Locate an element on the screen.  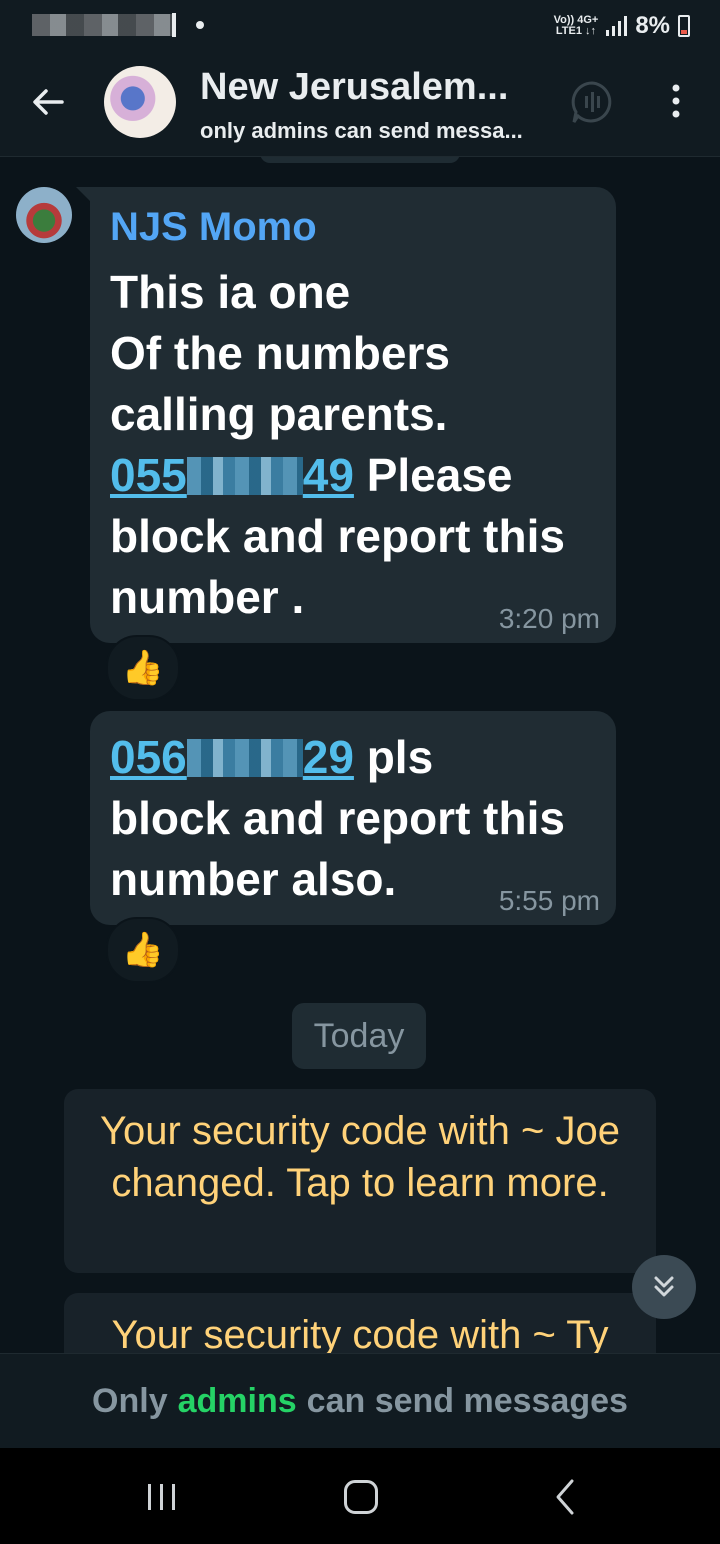
system-navigation-bar is located at coordinates (360, 1496).